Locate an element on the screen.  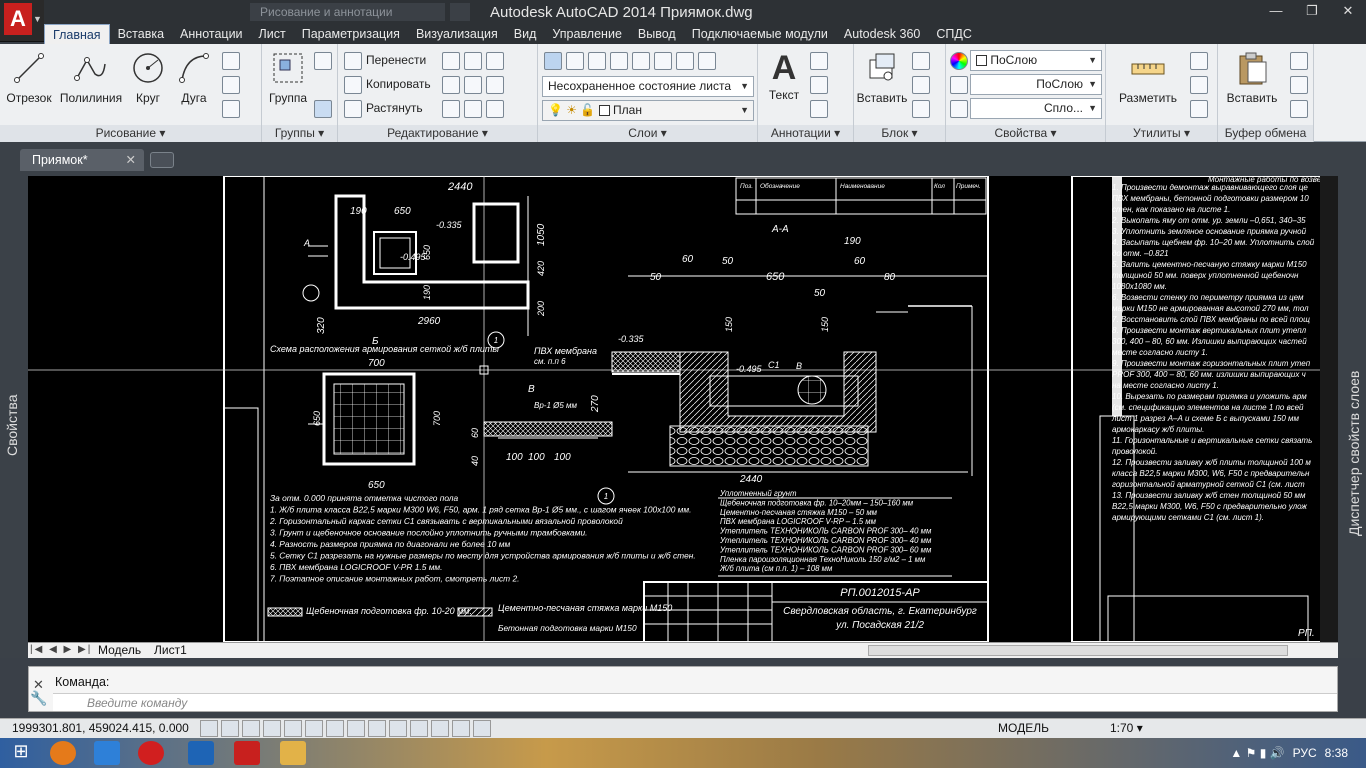
tray-icons: ▲ ⚑ ▮ 🔊 is located at coordinates (1257, 753).